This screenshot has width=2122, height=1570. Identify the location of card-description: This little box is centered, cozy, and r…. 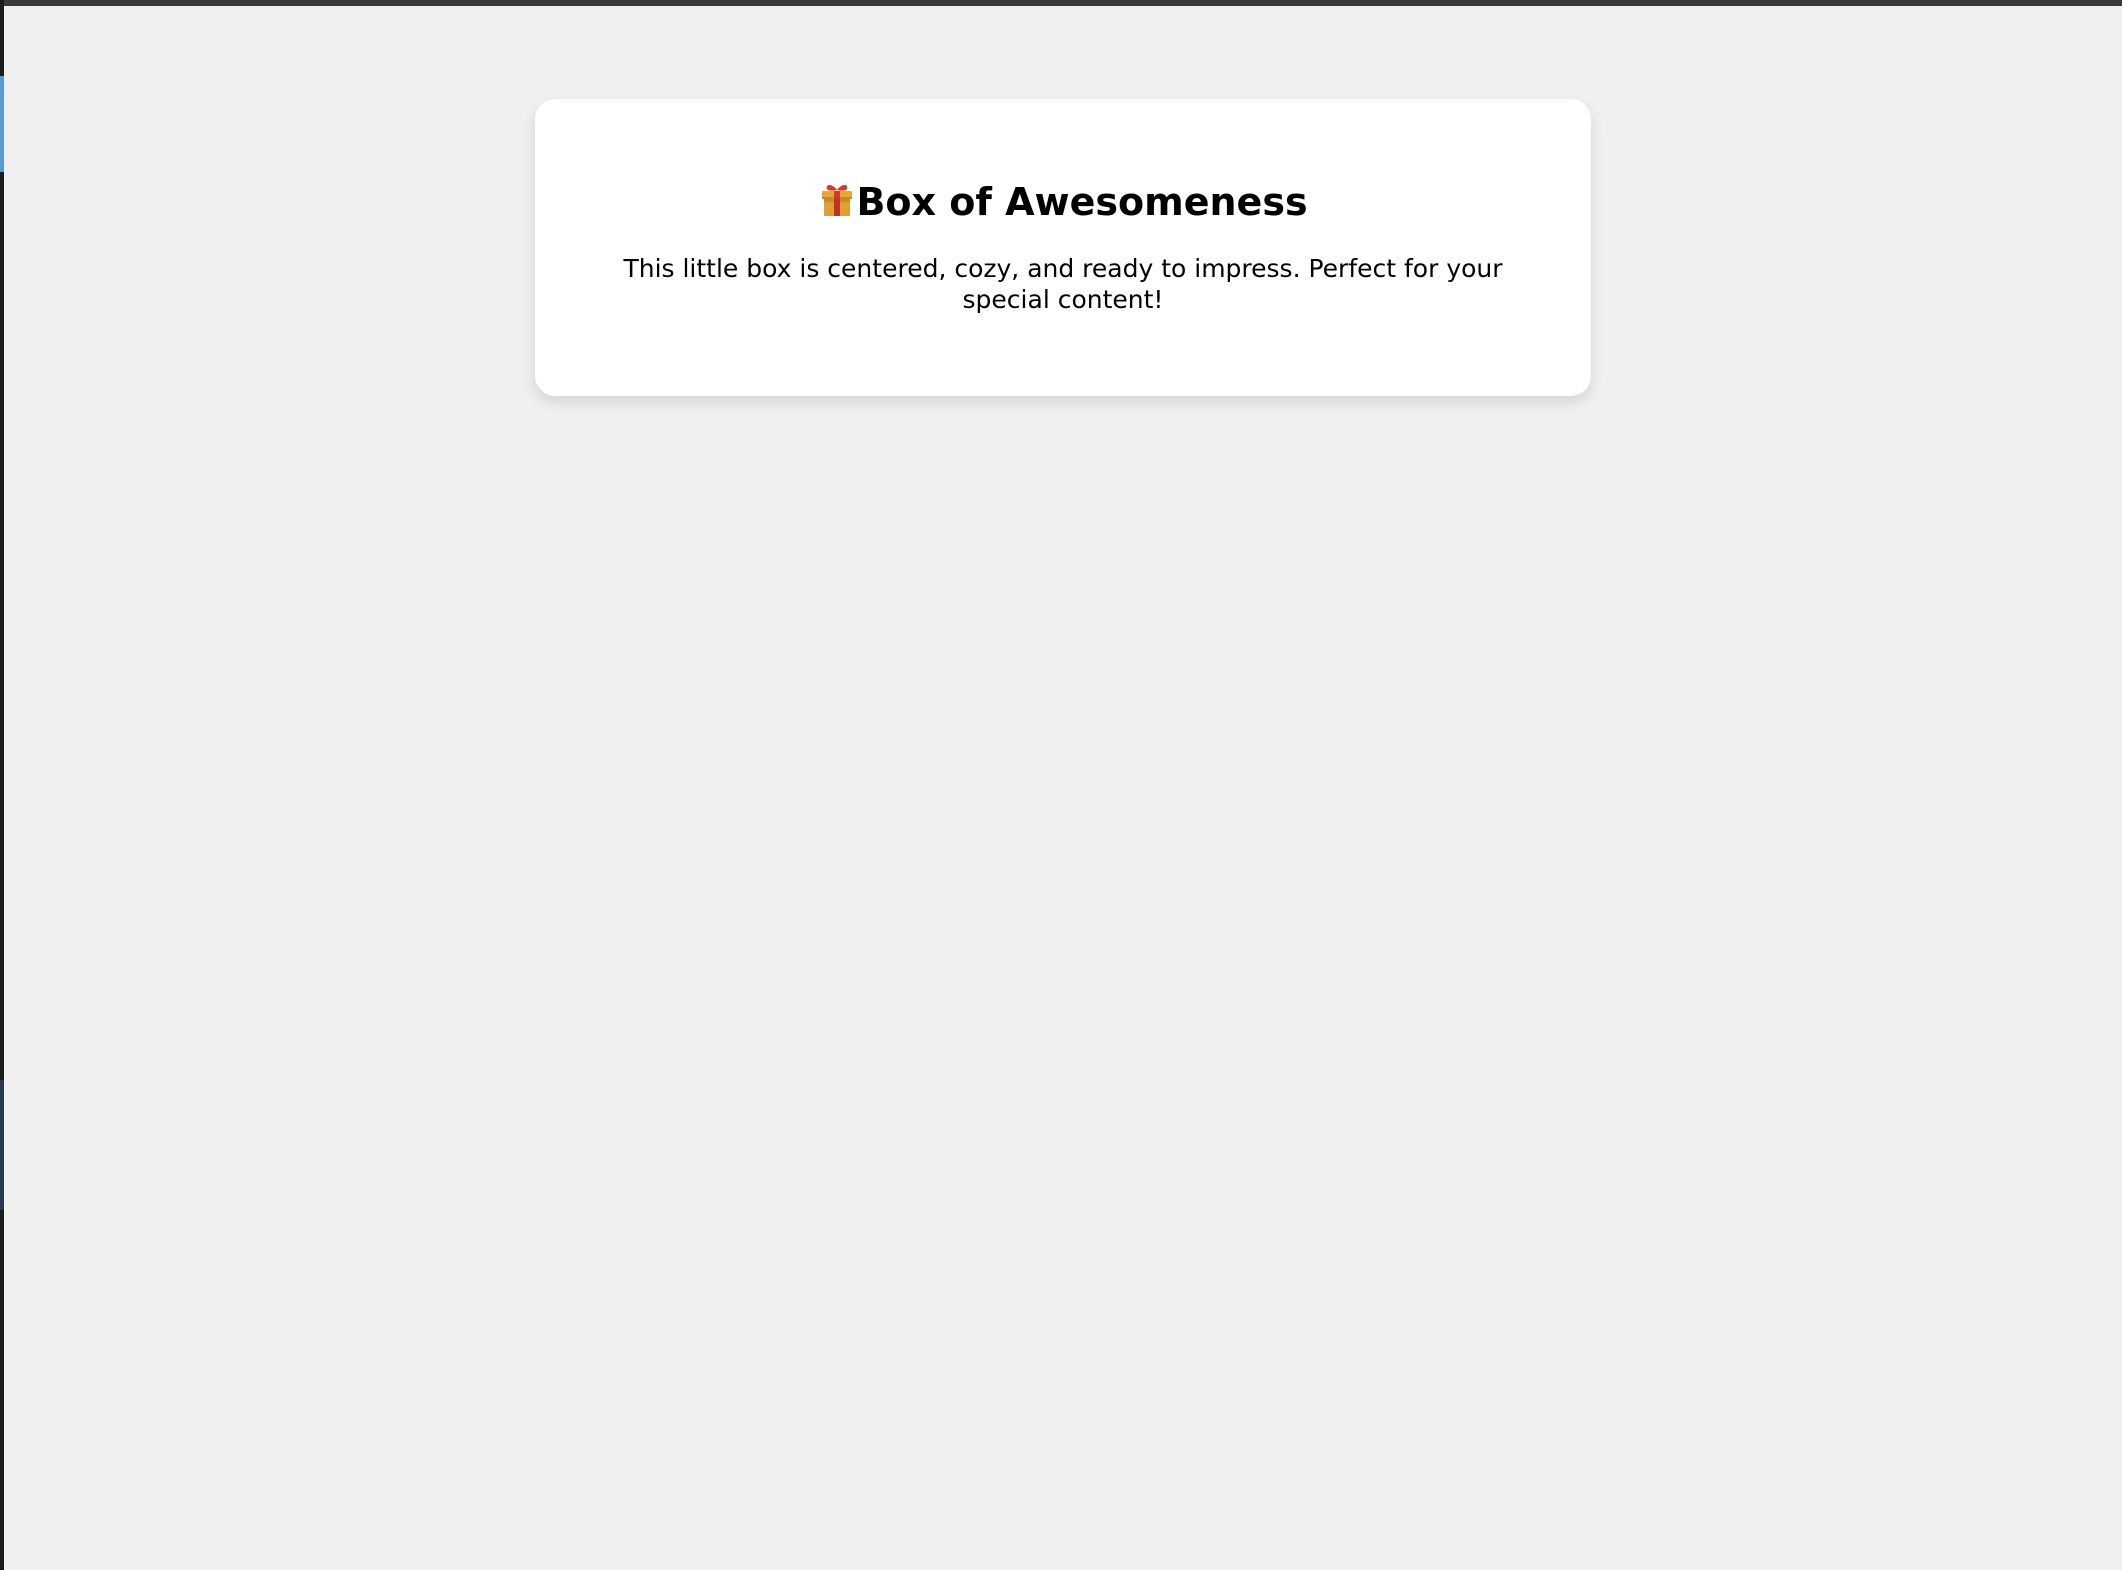
(1063, 284).